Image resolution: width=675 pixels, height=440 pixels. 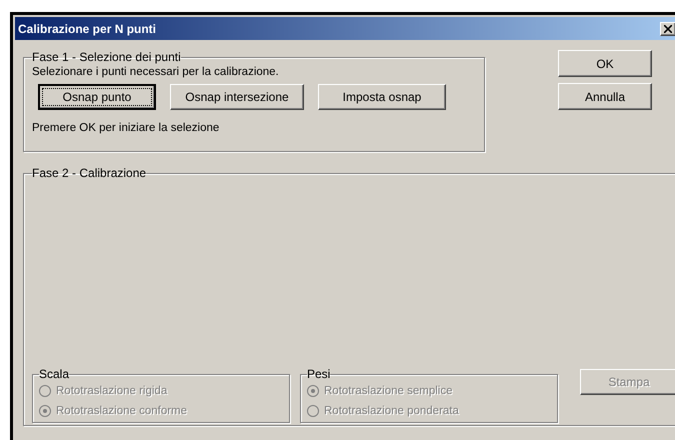 I want to click on radio-label: Rototraslazione ponderata, so click(x=391, y=411).